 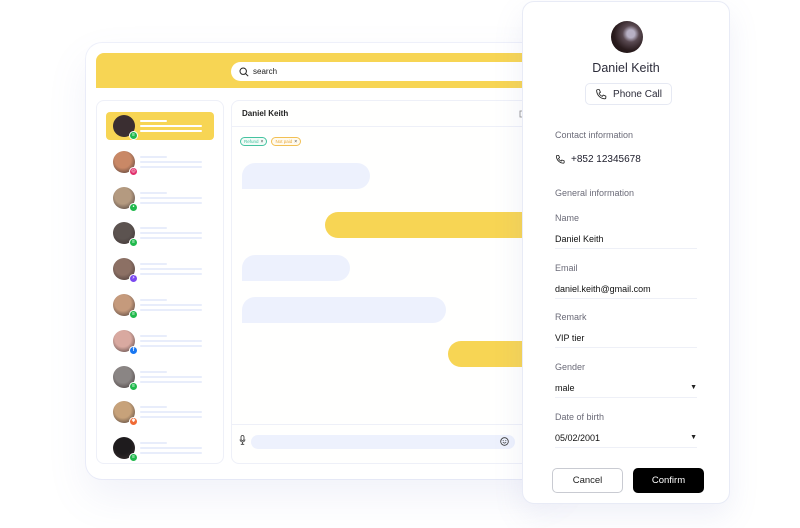 I want to click on phone-call-button: Phone Call, so click(x=628, y=94).